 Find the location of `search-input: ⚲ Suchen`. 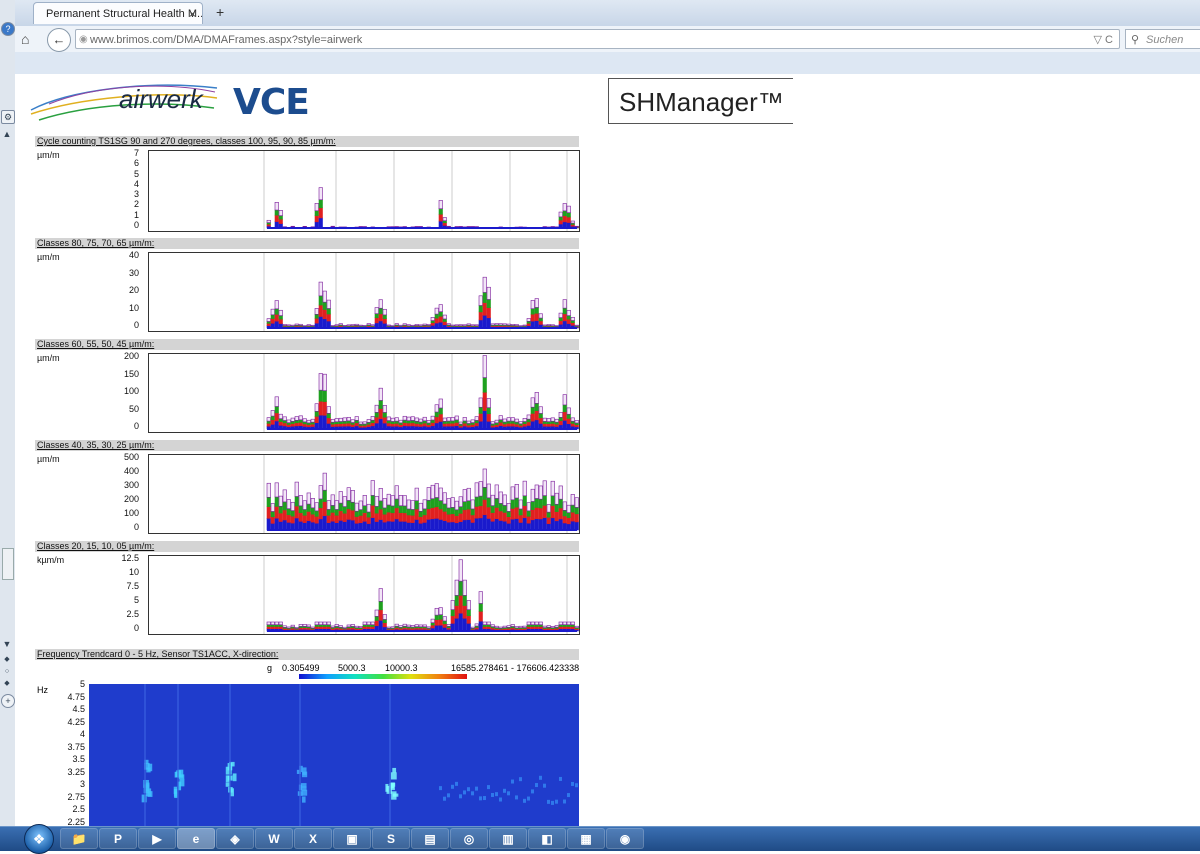

search-input: ⚲ Suchen is located at coordinates (1162, 39).